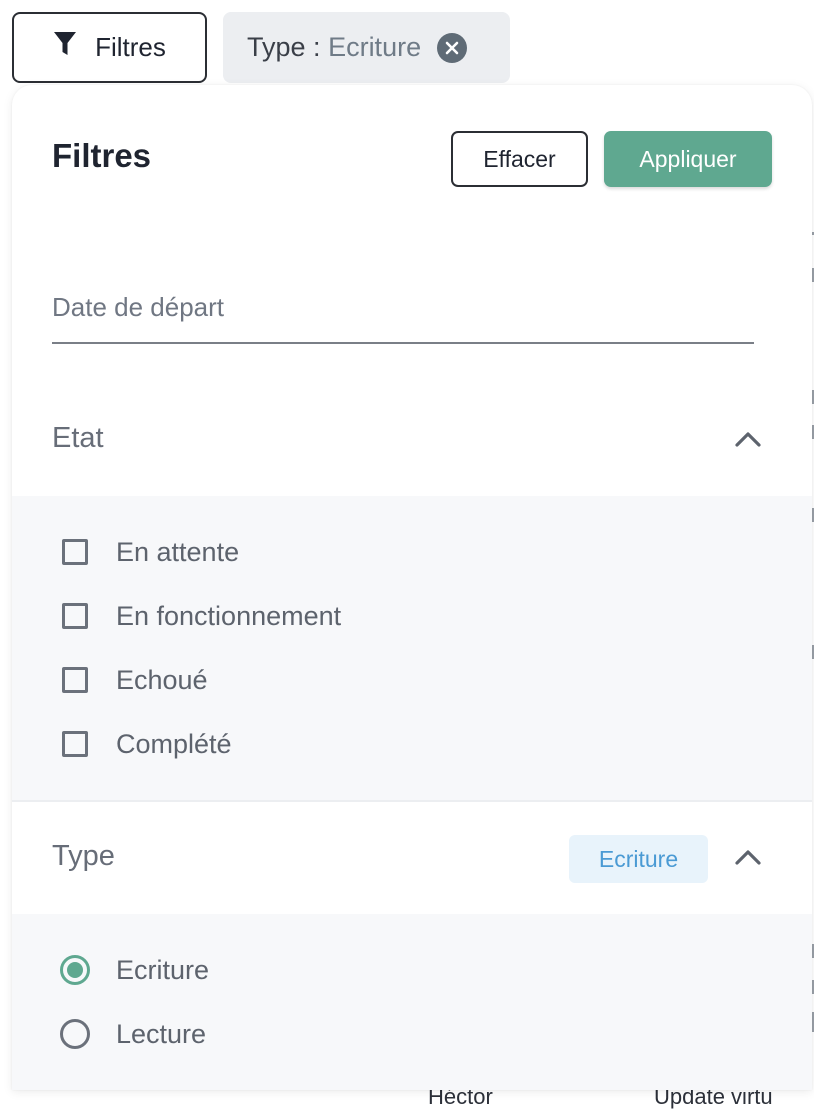 The height and width of the screenshot is (1110, 814). Describe the element at coordinates (452, 47) in the screenshot. I see `close-icon` at that location.